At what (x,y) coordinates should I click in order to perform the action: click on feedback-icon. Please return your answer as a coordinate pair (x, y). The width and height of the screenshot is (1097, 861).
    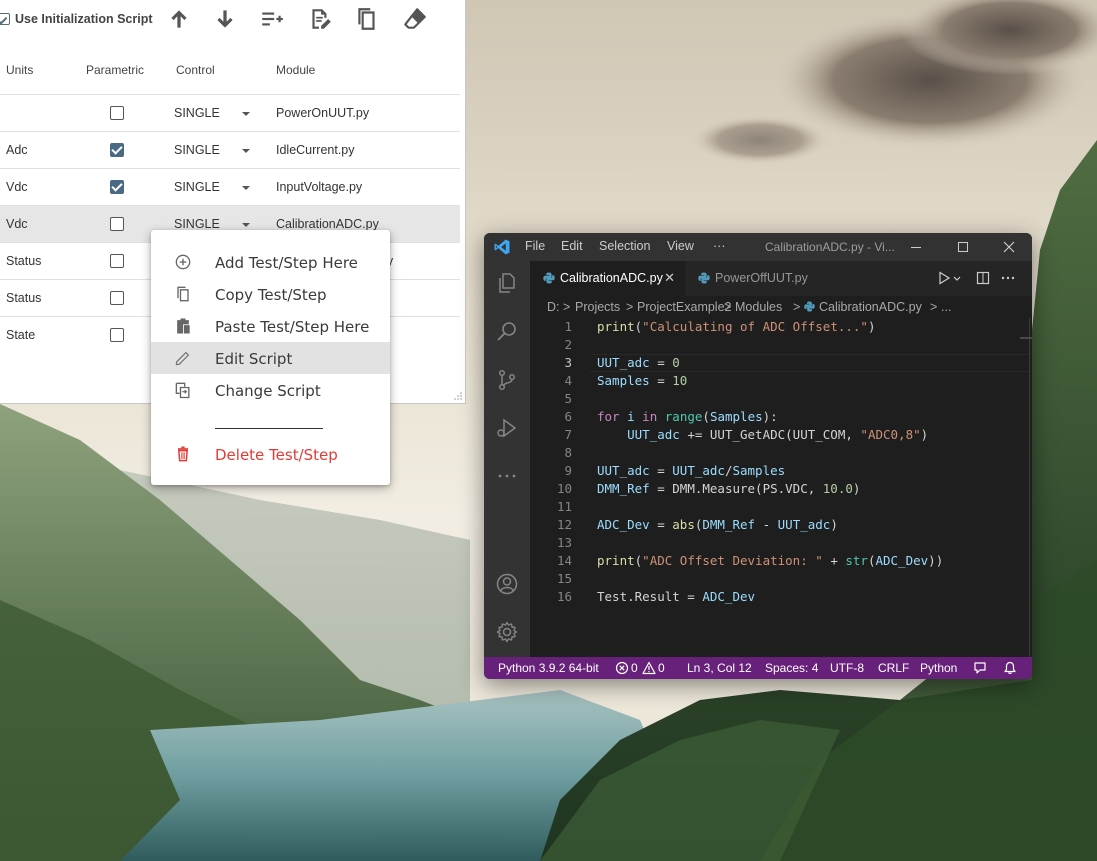
    Looking at the image, I should click on (980, 668).